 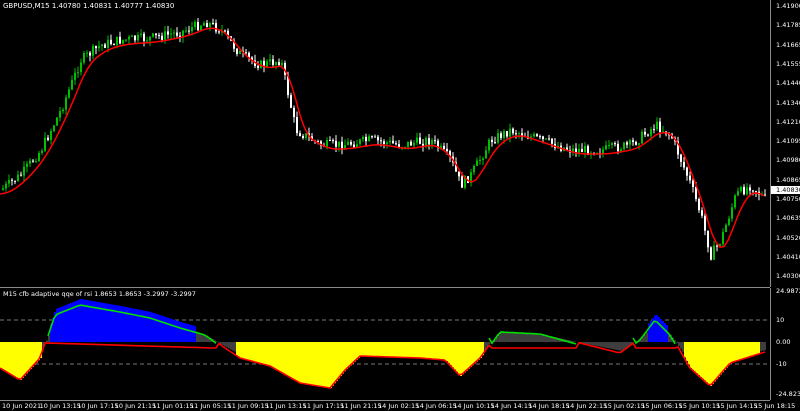 What do you see at coordinates (323, 406) in the screenshot?
I see `time-label: 11 Jun 17:15` at bounding box center [323, 406].